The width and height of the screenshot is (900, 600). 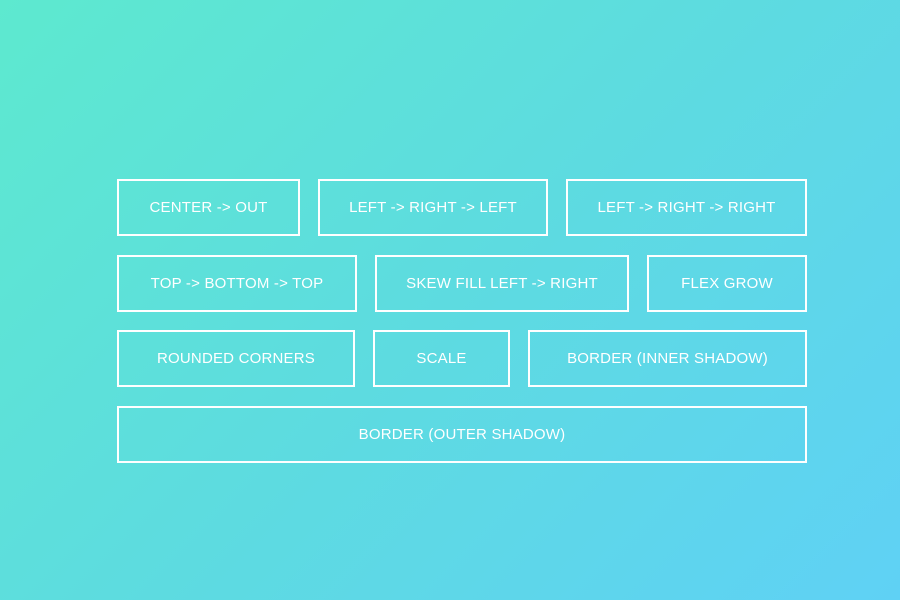 I want to click on scale-button: SCALE, so click(x=441, y=358).